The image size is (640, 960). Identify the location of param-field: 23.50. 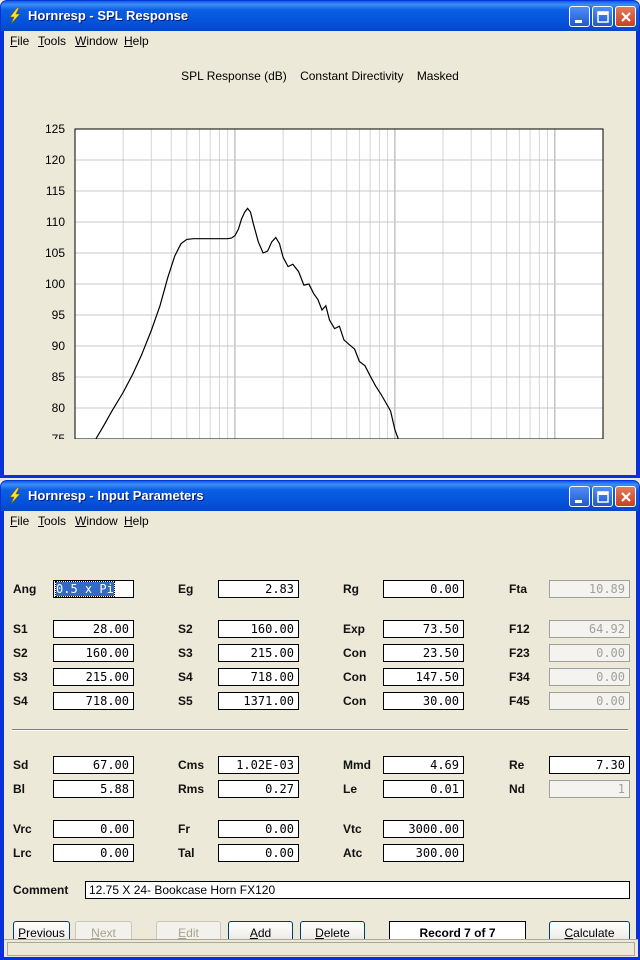
(423, 653).